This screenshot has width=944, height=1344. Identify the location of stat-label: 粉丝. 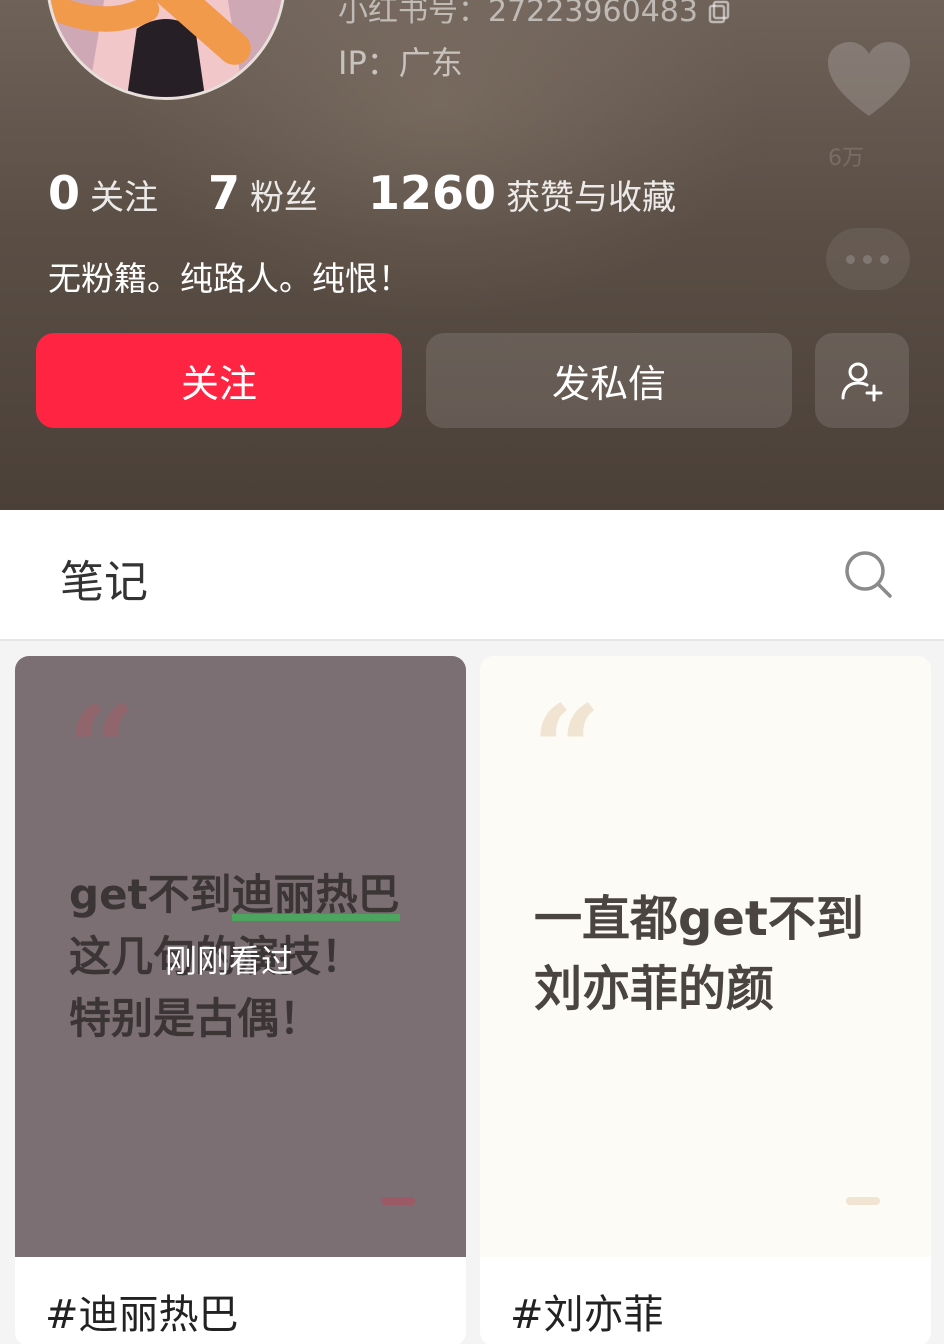
(284, 198).